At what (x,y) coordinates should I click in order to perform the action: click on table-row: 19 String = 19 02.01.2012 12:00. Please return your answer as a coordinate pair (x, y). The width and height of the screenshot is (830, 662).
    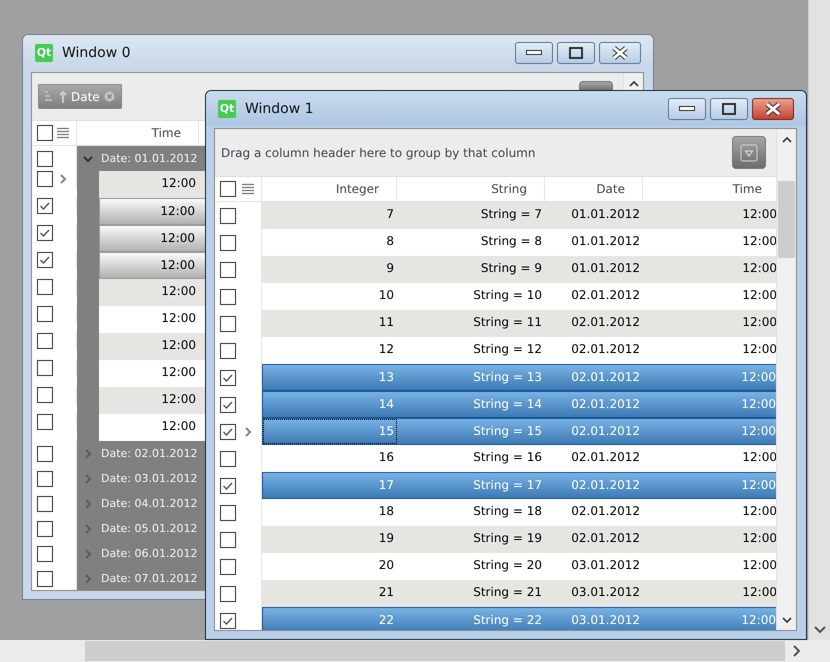
    Looking at the image, I should click on (519, 539).